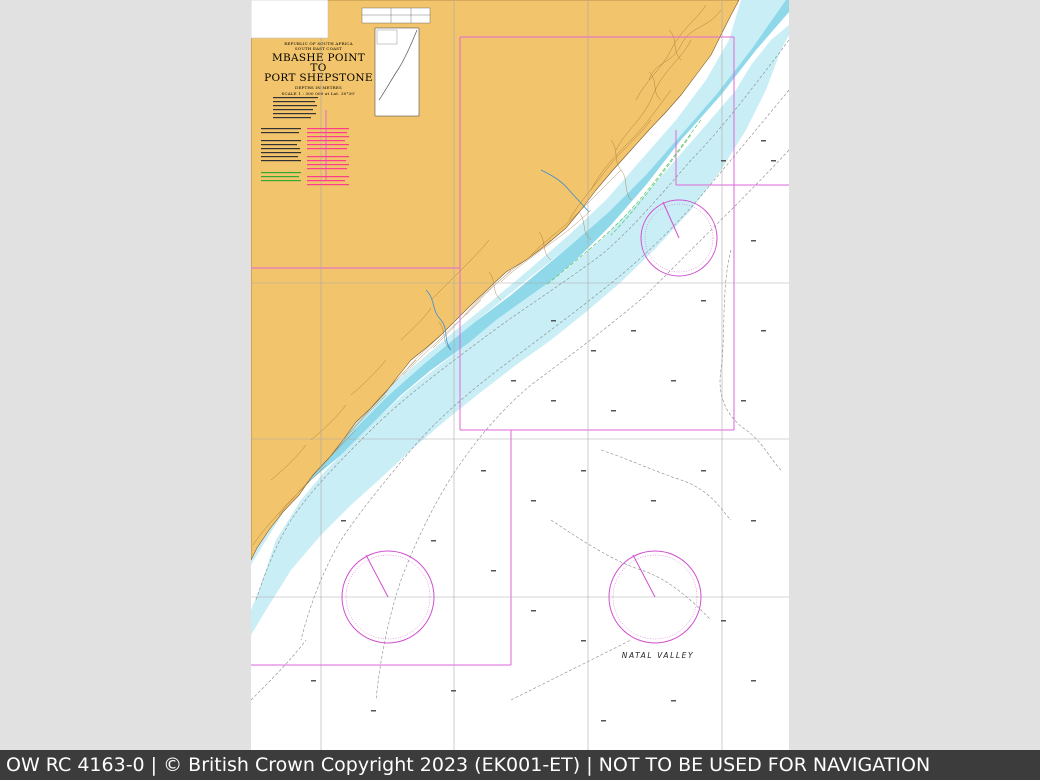  Describe the element at coordinates (396, 15) in the screenshot. I see `tidal-table` at that location.